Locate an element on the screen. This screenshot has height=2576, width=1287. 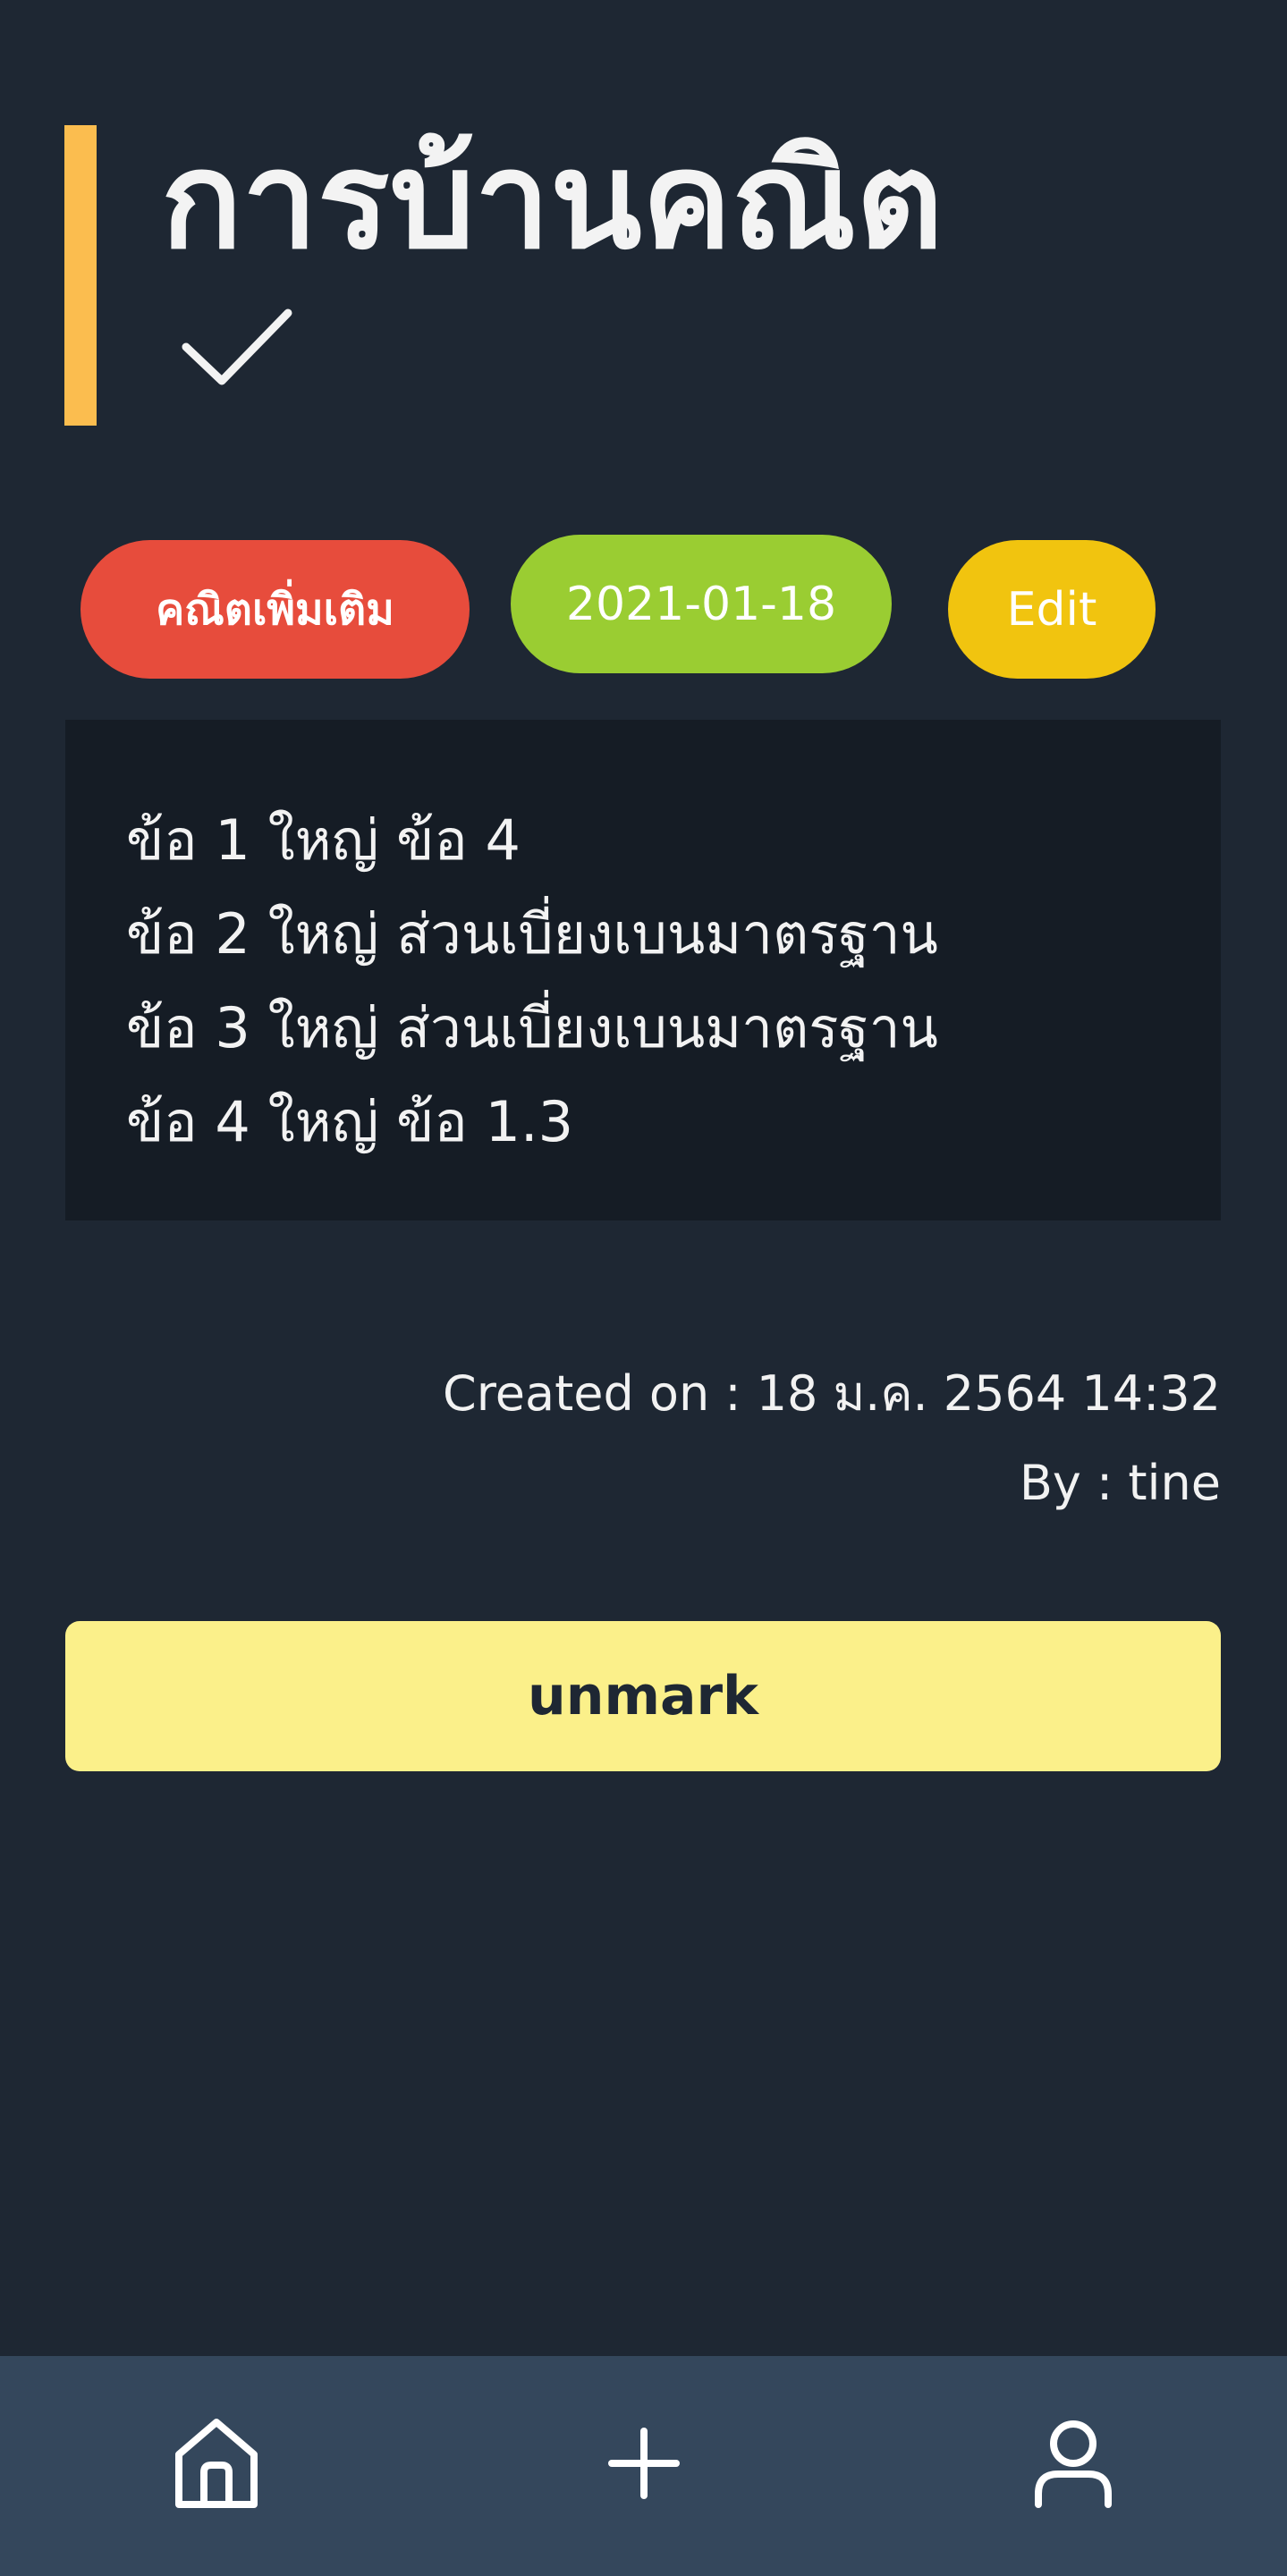
bottom-navigation is located at coordinates (643, 2466).